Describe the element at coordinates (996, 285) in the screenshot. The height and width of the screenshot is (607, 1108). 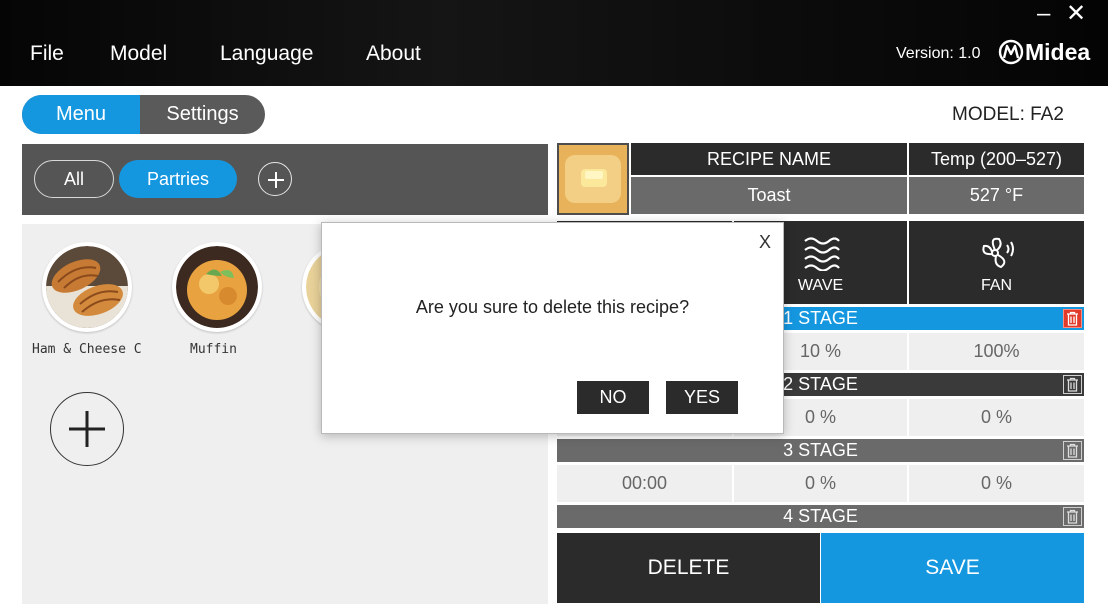
I see `fan-label: FAN` at that location.